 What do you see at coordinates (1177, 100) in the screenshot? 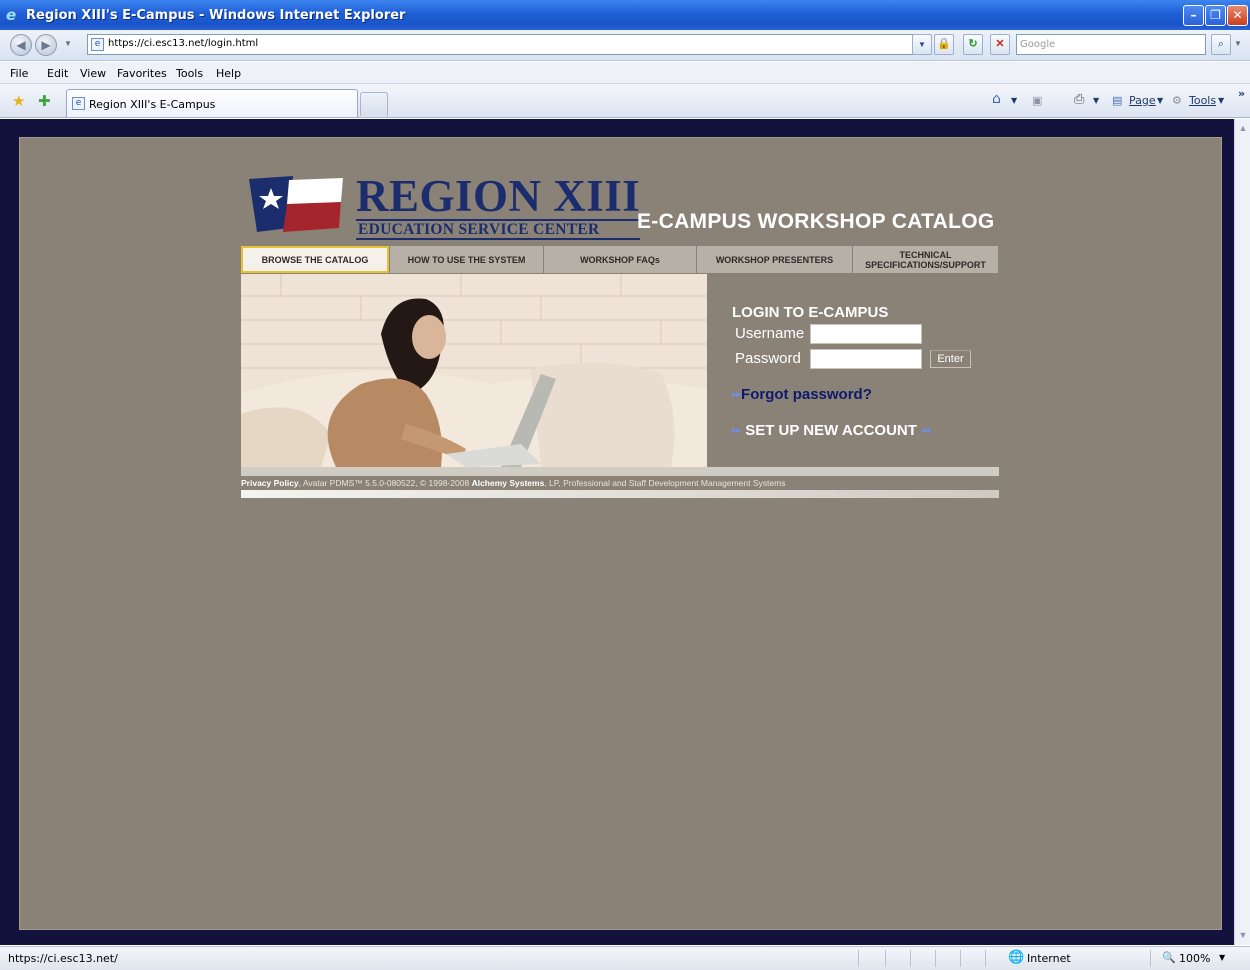
I see `tools-gear-icon: ⚙` at bounding box center [1177, 100].